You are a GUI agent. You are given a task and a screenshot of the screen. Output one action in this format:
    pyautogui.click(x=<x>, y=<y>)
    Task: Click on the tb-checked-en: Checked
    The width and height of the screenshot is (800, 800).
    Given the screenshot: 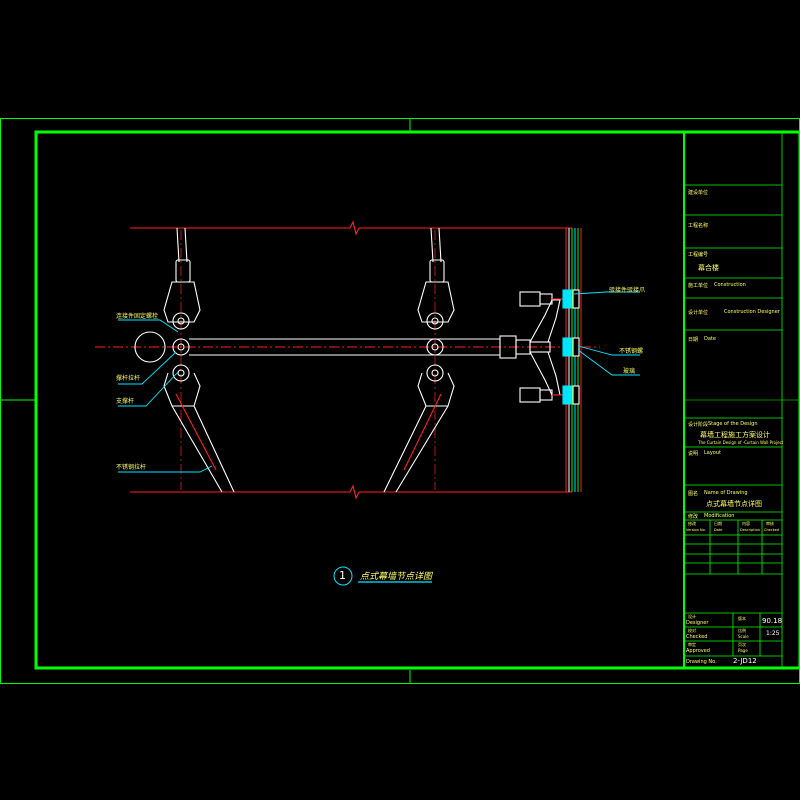 What is the action you would take?
    pyautogui.click(x=697, y=637)
    